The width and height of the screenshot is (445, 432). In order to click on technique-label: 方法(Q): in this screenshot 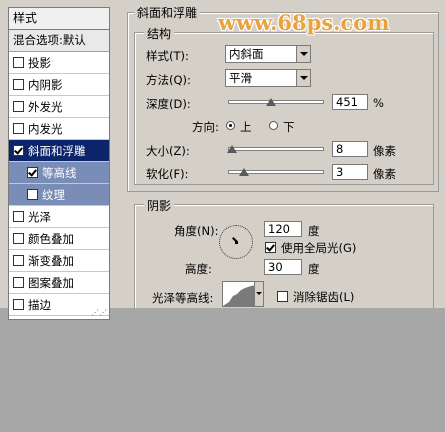, I will do `click(168, 80)`.